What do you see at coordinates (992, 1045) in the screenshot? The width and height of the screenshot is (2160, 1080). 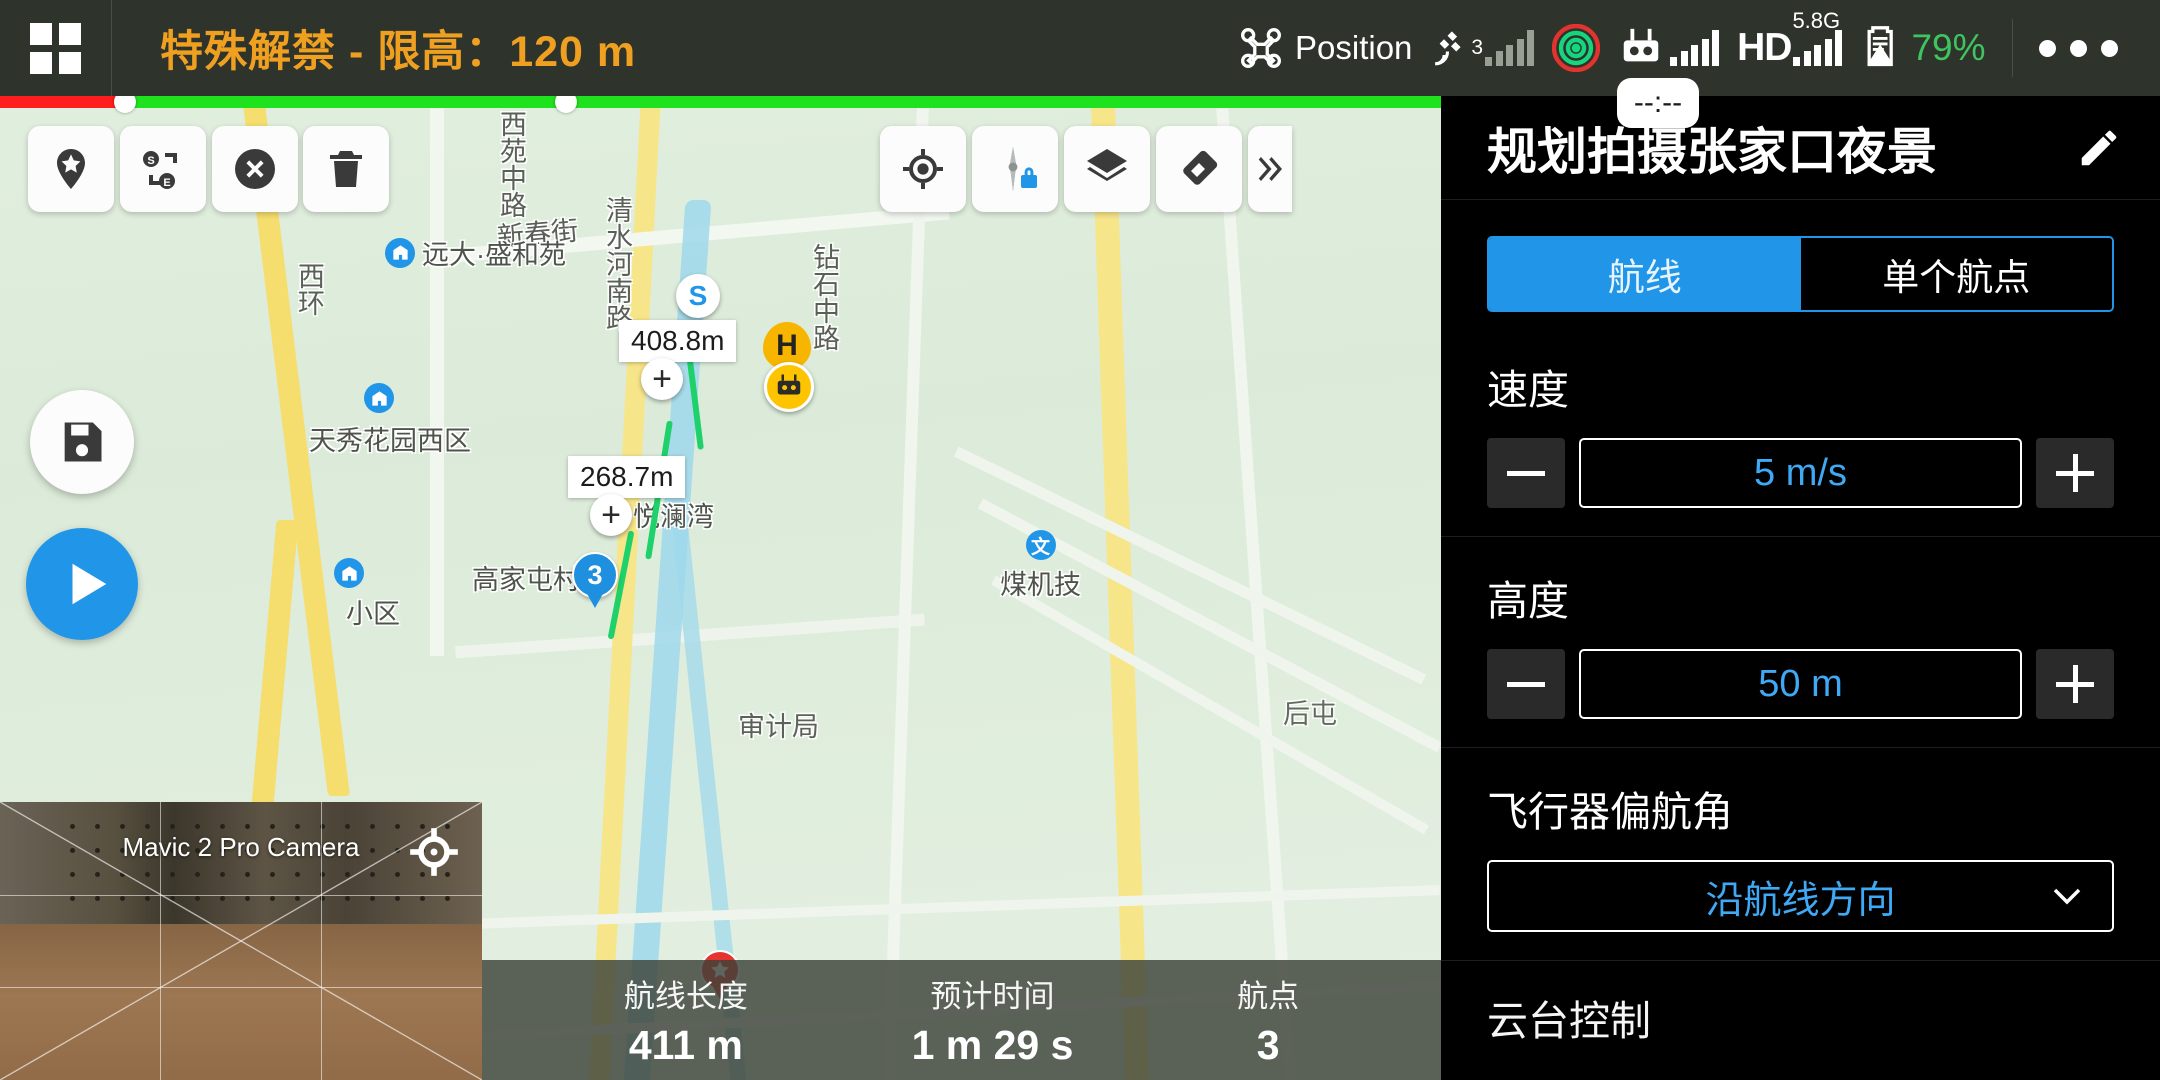 I see `stat-value: 1 m 29 s` at bounding box center [992, 1045].